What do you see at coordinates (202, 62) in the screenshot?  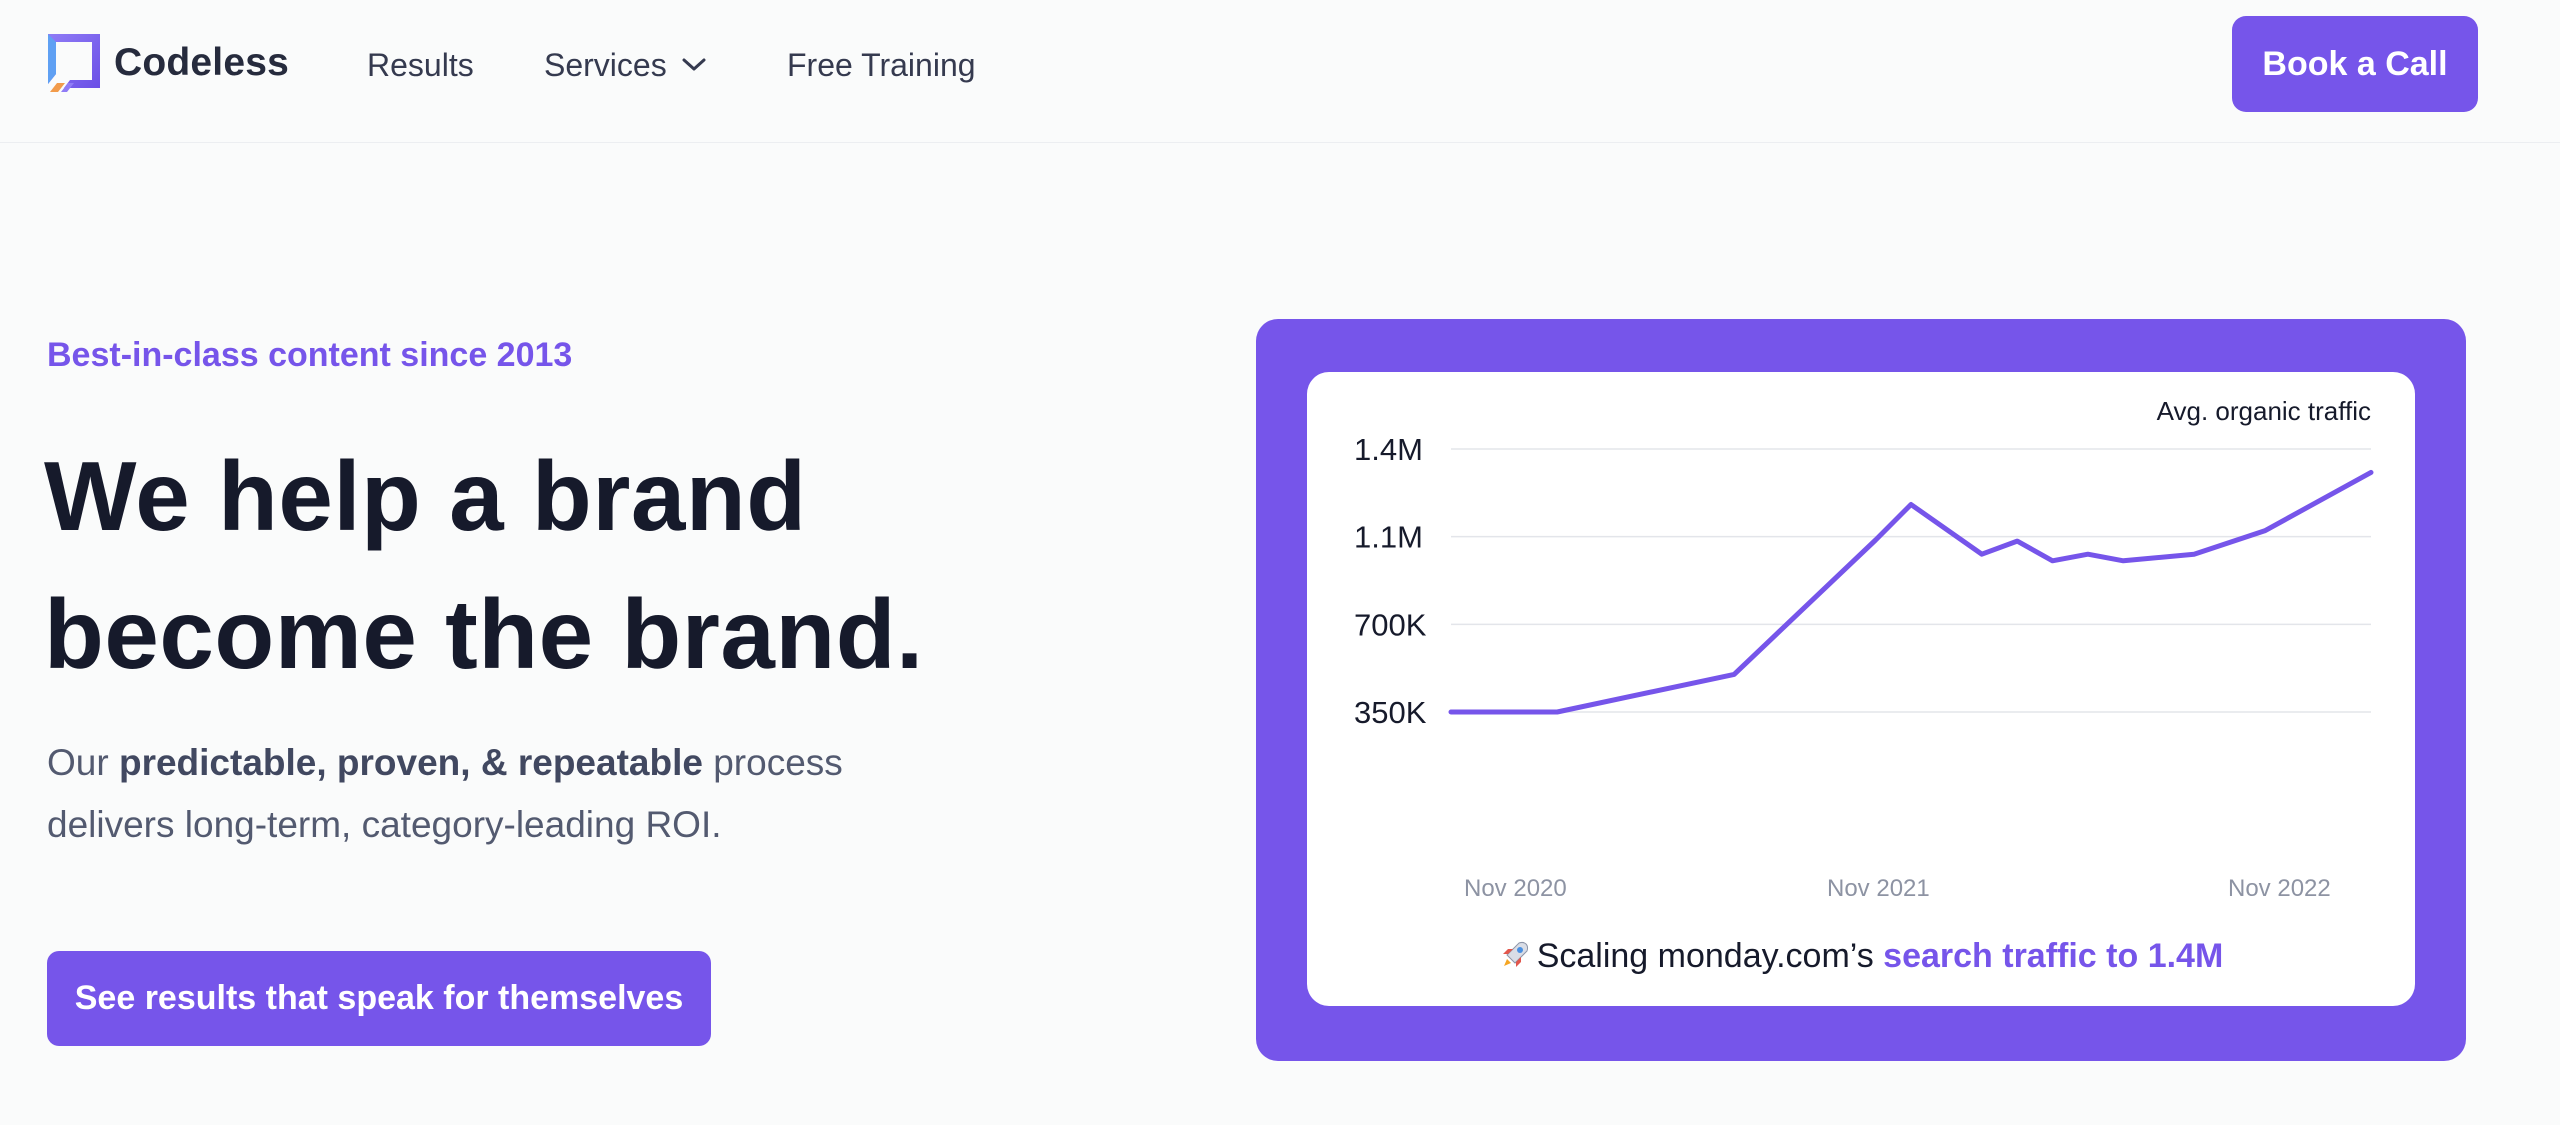 I see `brand-name: Codeless` at bounding box center [202, 62].